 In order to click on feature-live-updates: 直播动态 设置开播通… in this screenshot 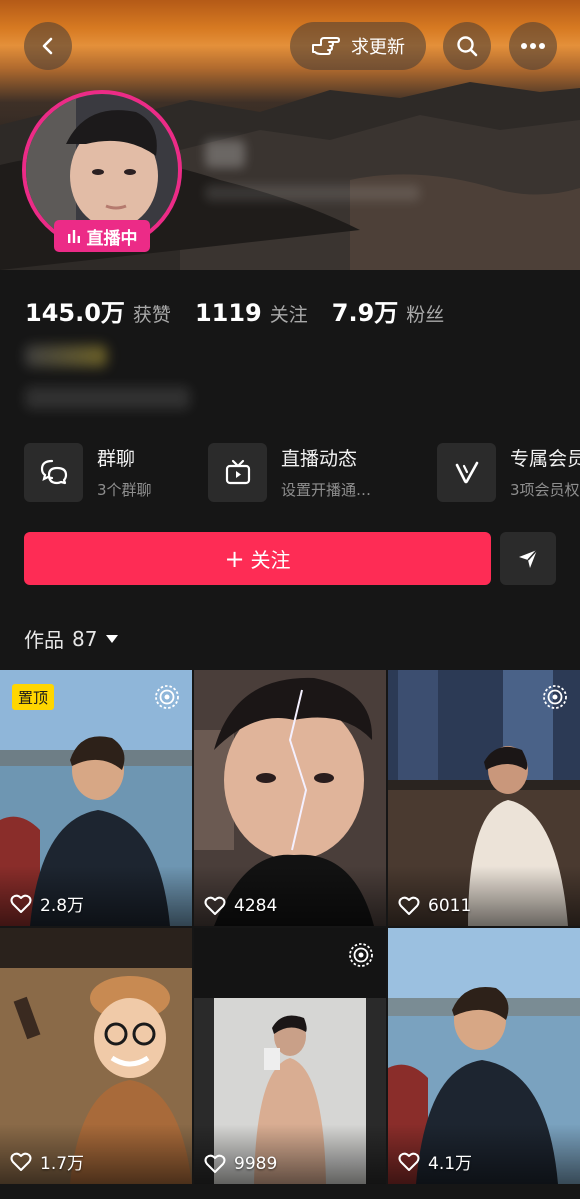, I will do `click(289, 472)`.